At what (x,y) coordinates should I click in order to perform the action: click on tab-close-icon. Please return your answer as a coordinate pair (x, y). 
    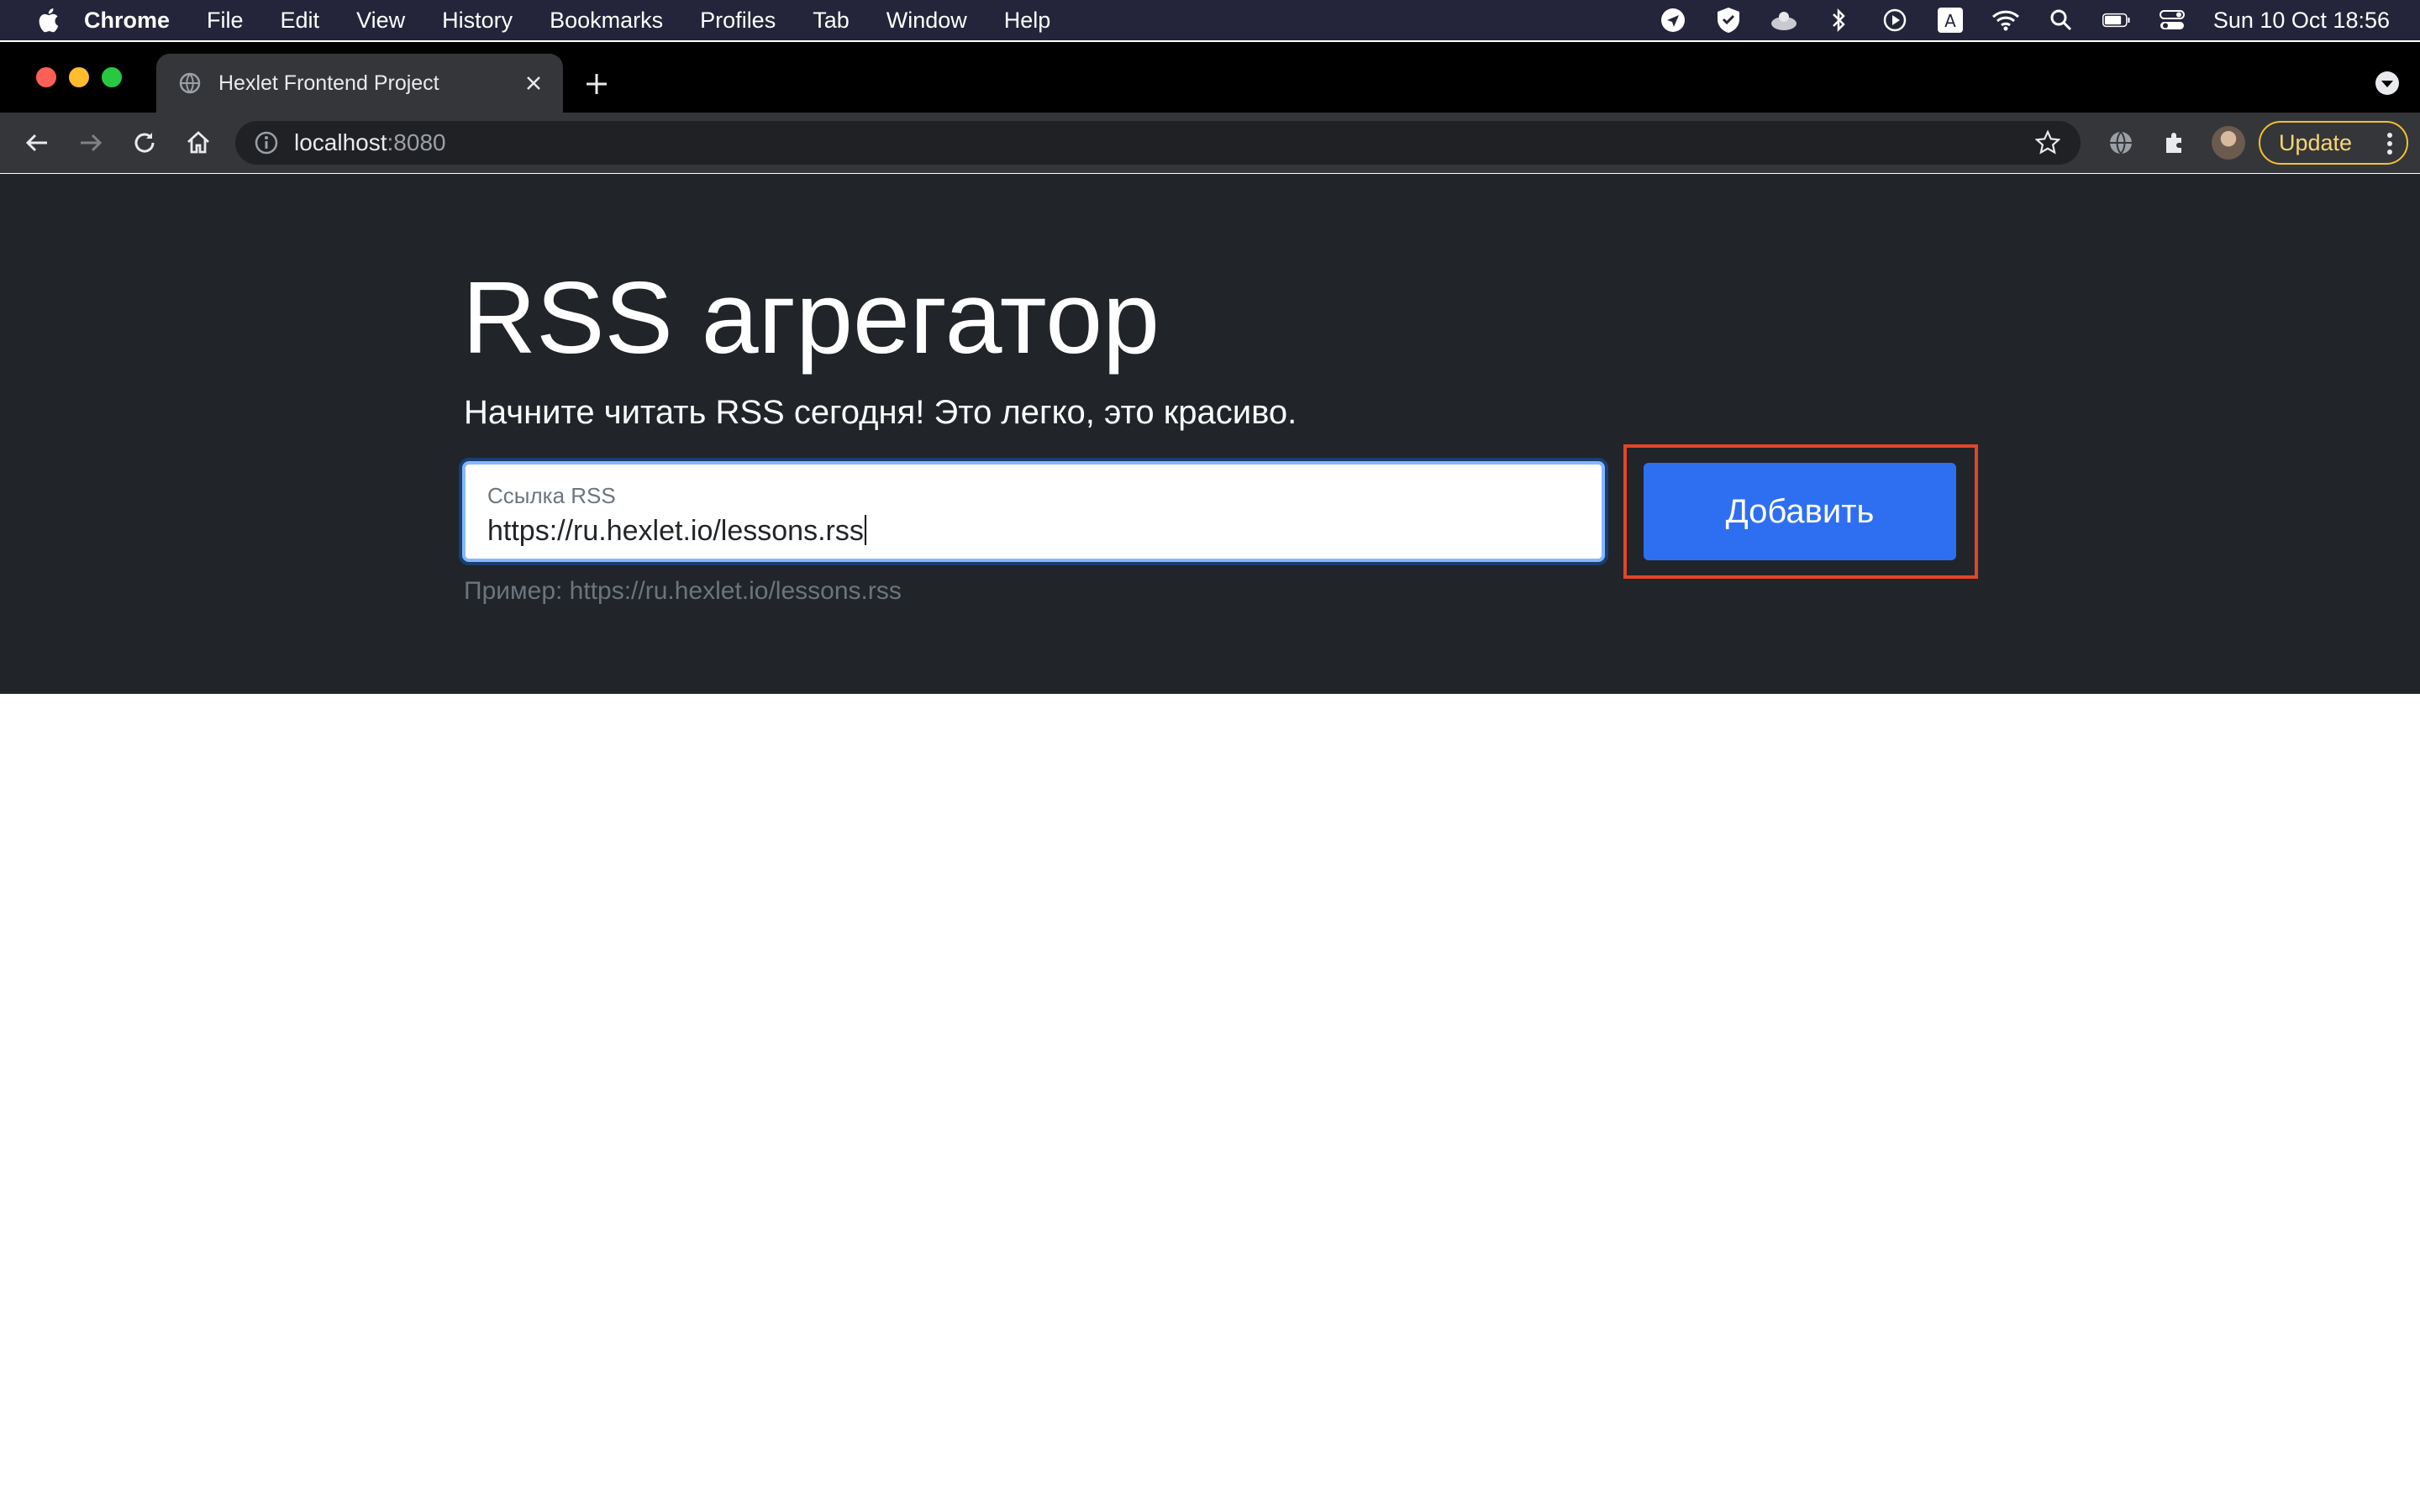
    Looking at the image, I should click on (533, 83).